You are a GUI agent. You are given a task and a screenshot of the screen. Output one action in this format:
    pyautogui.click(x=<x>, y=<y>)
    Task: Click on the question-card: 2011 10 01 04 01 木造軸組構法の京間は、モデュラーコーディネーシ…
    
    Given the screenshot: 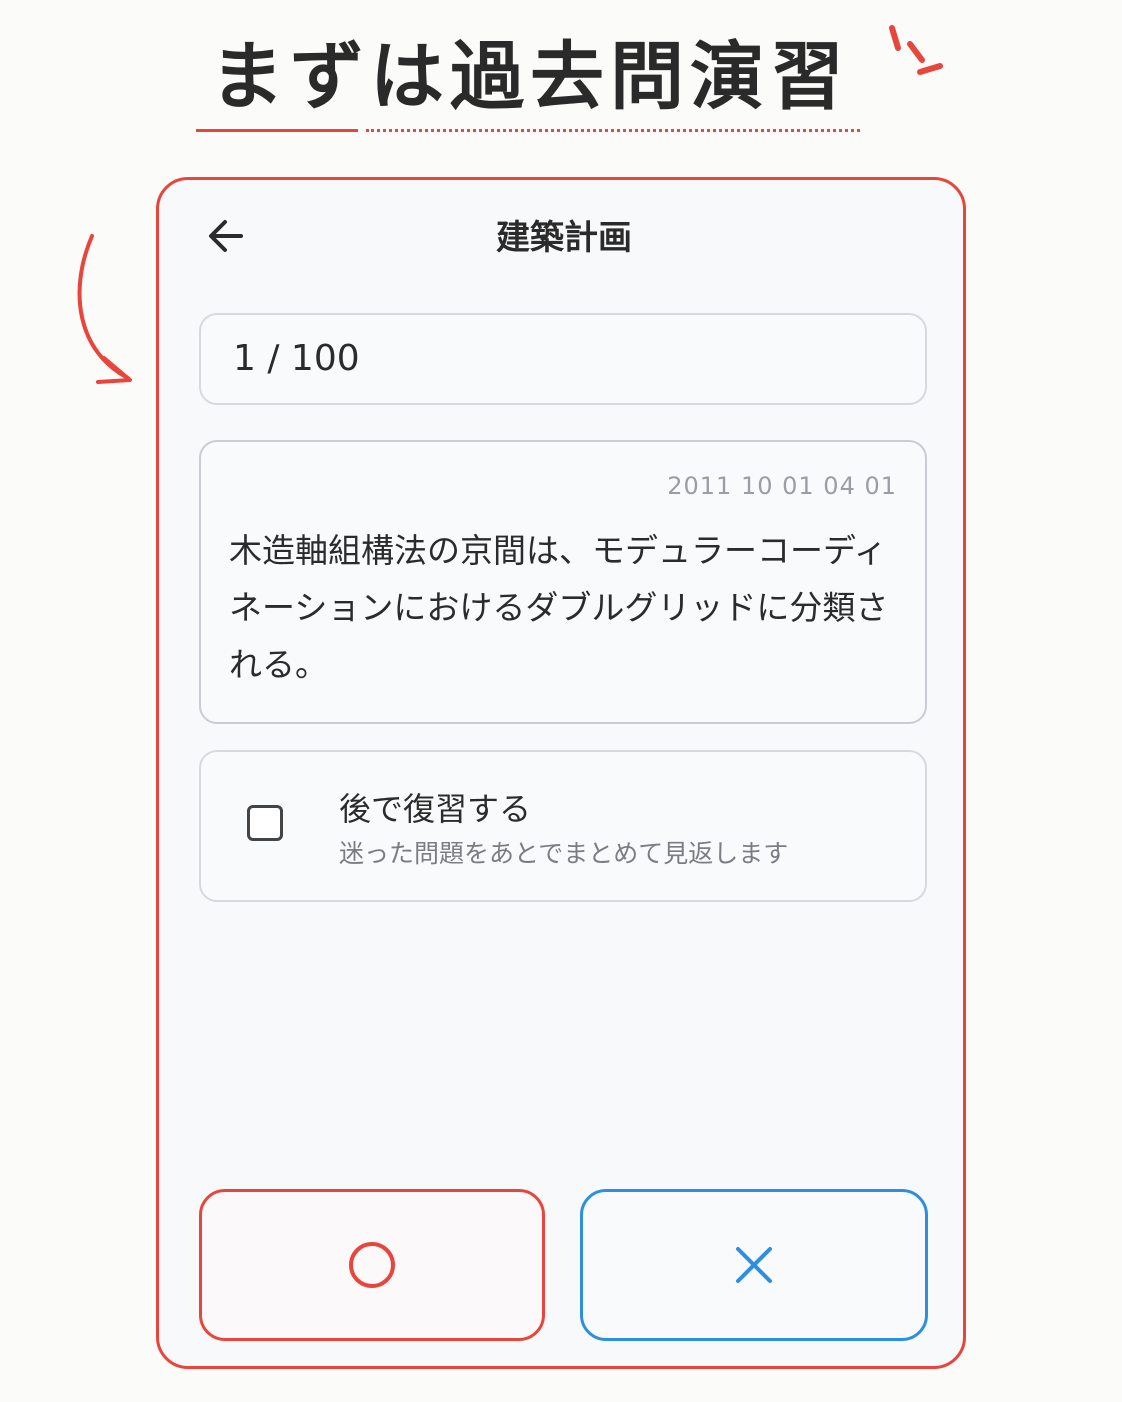 What is the action you would take?
    pyautogui.click(x=563, y=582)
    